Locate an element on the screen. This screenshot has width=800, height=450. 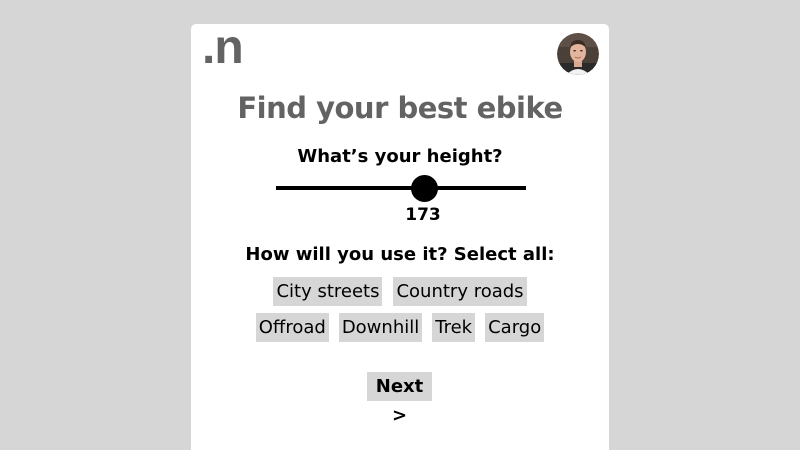
usage-question: How will you use it? Select all: is located at coordinates (400, 254).